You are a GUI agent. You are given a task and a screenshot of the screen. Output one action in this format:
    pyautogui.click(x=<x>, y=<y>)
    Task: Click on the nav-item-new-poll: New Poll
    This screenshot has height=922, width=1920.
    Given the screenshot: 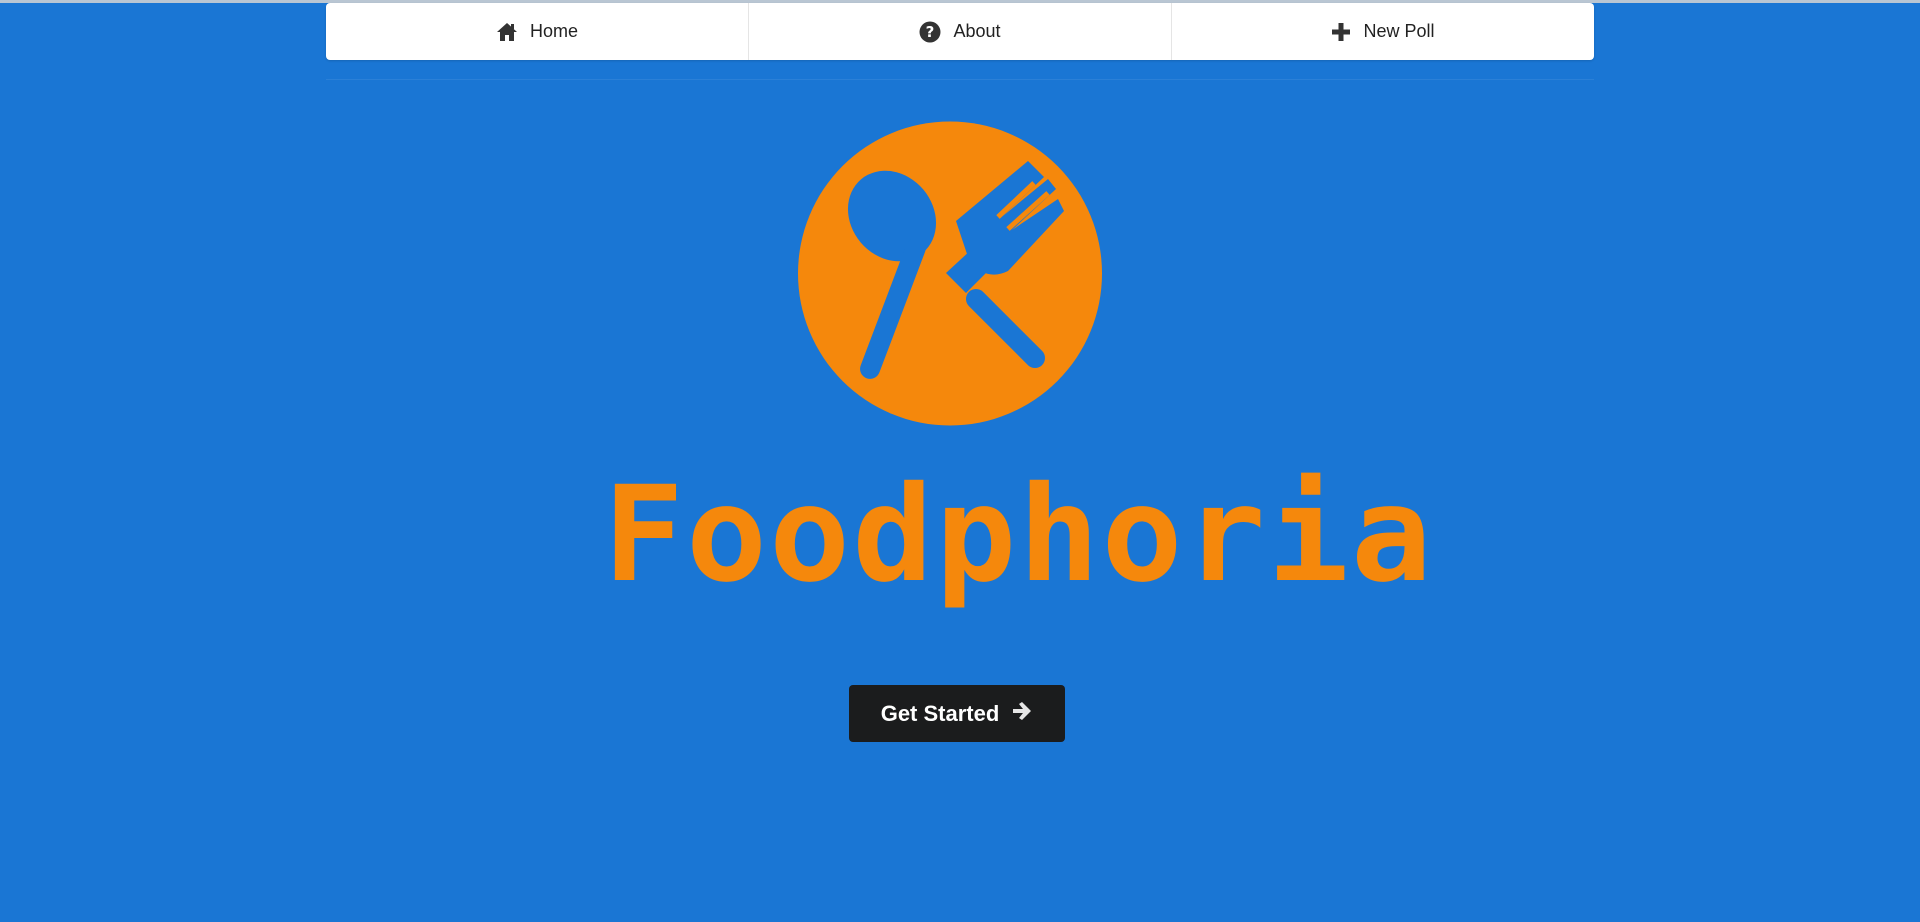 What is the action you would take?
    pyautogui.click(x=1383, y=31)
    